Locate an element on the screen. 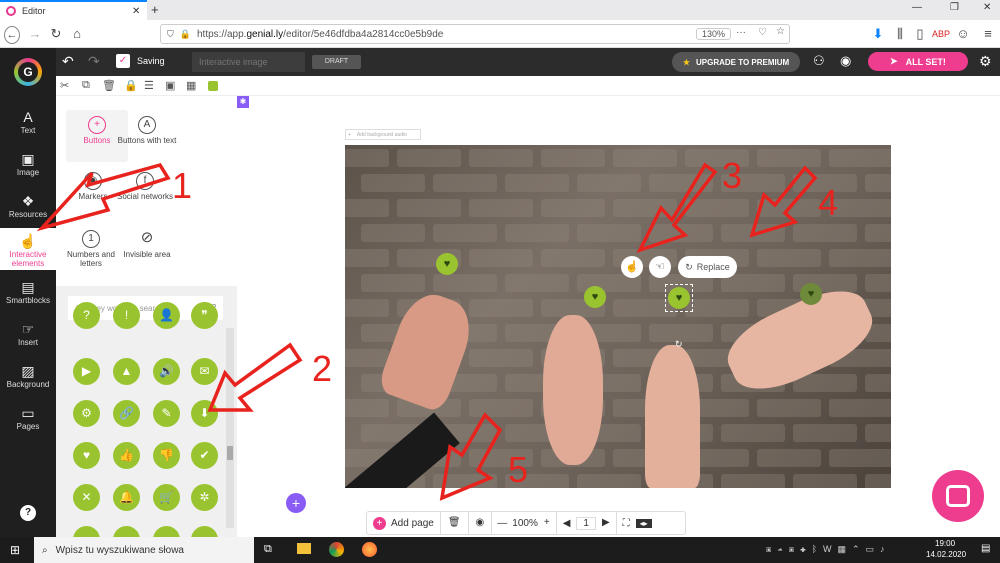 Image resolution: width=1000 pixels, height=563 pixels. zoom-out-icon: — is located at coordinates (502, 523).